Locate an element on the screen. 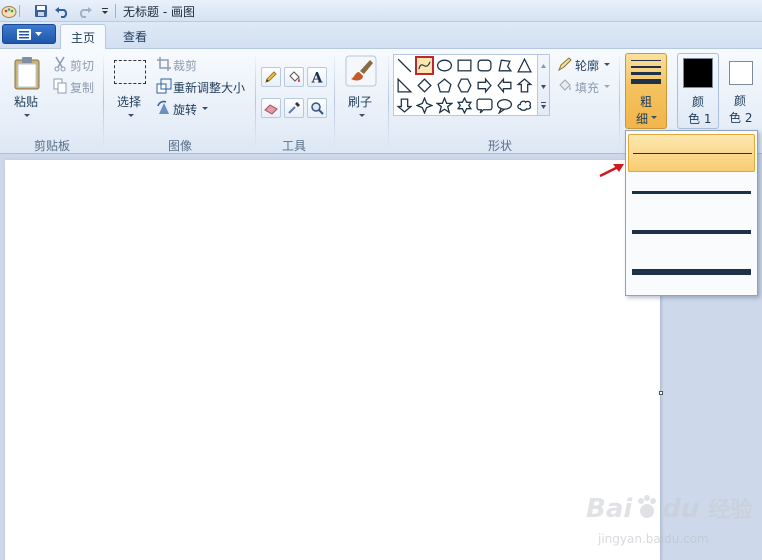  watermark-brand-1: Bai is located at coordinates (609, 509).